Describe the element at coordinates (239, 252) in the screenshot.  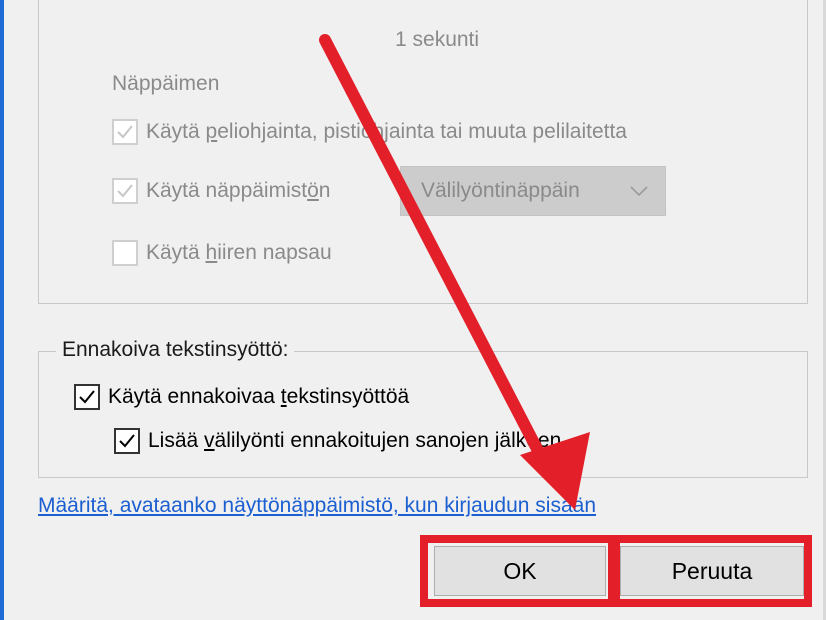
I see `mouse-label: Käytä hiiren napsau` at that location.